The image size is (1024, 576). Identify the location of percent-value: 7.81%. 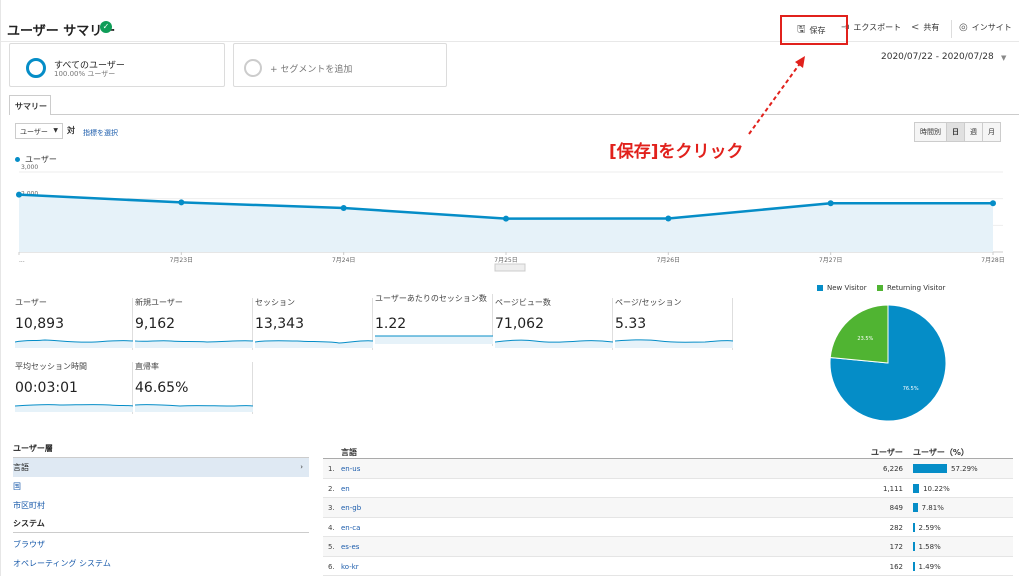
(932, 508).